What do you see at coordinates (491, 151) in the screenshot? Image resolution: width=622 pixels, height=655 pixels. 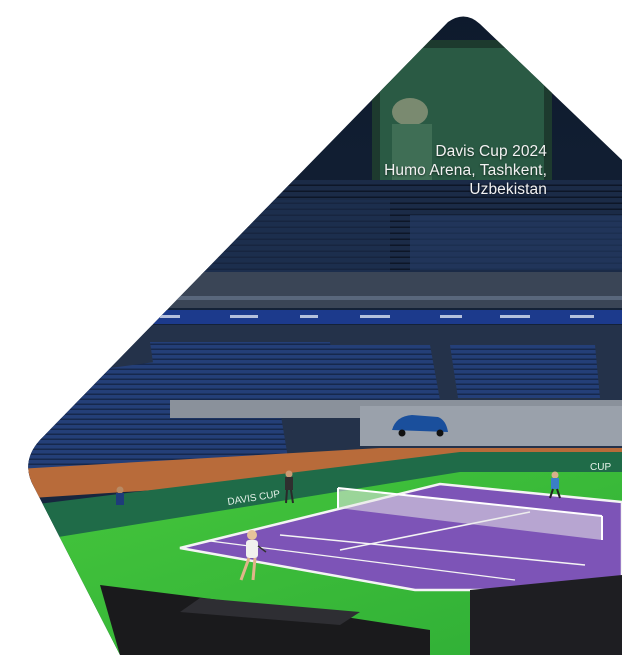 I see `caption-line-1: Davis Cup 2024` at bounding box center [491, 151].